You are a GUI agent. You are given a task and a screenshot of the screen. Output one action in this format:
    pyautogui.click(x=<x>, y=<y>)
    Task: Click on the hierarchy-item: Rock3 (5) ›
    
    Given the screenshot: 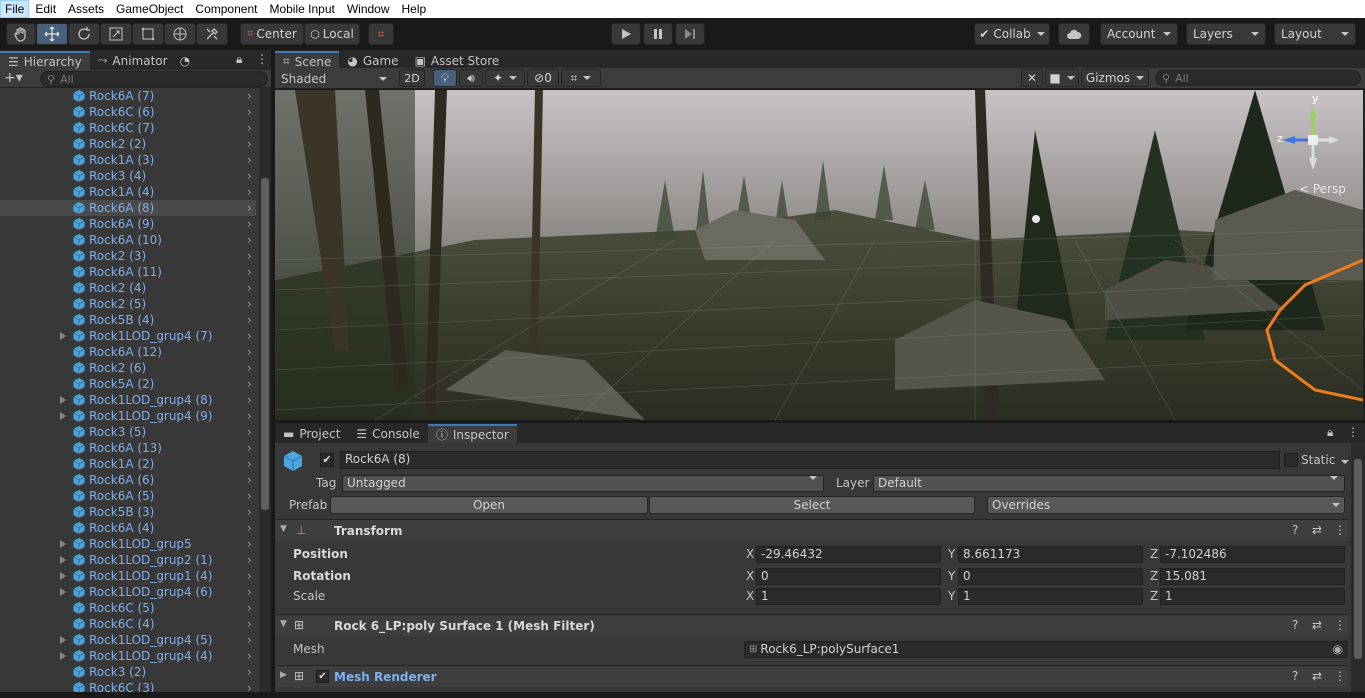 What is the action you would take?
    pyautogui.click(x=128, y=432)
    